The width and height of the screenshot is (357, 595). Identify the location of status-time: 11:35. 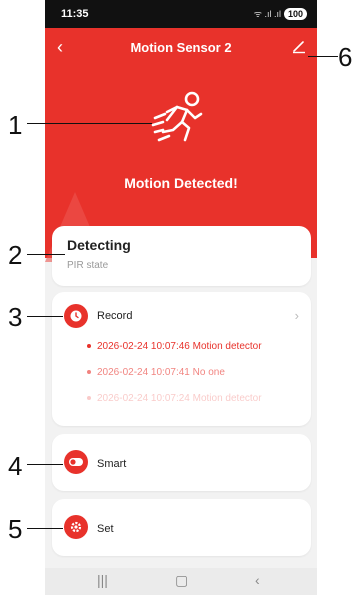
(75, 14).